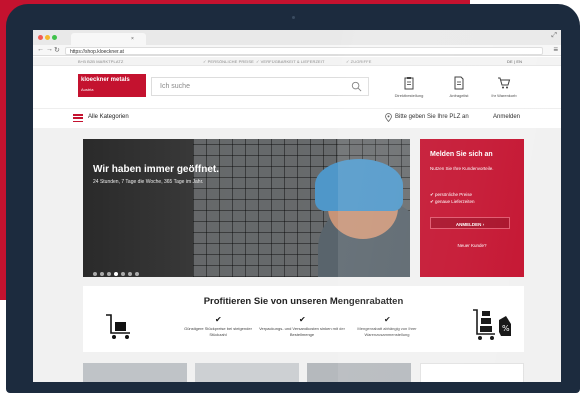  I want to click on reload-icon: ↻, so click(57, 50).